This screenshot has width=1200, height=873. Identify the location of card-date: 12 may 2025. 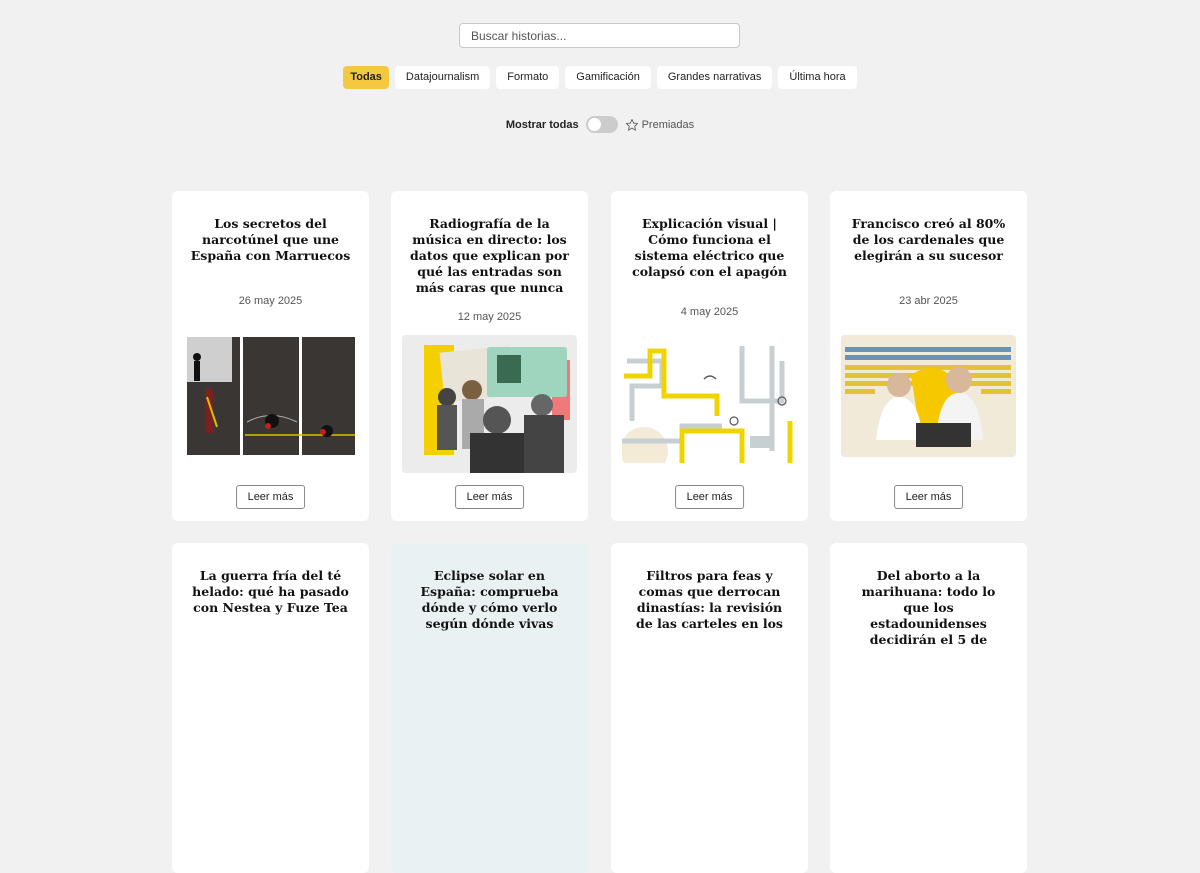
(489, 317).